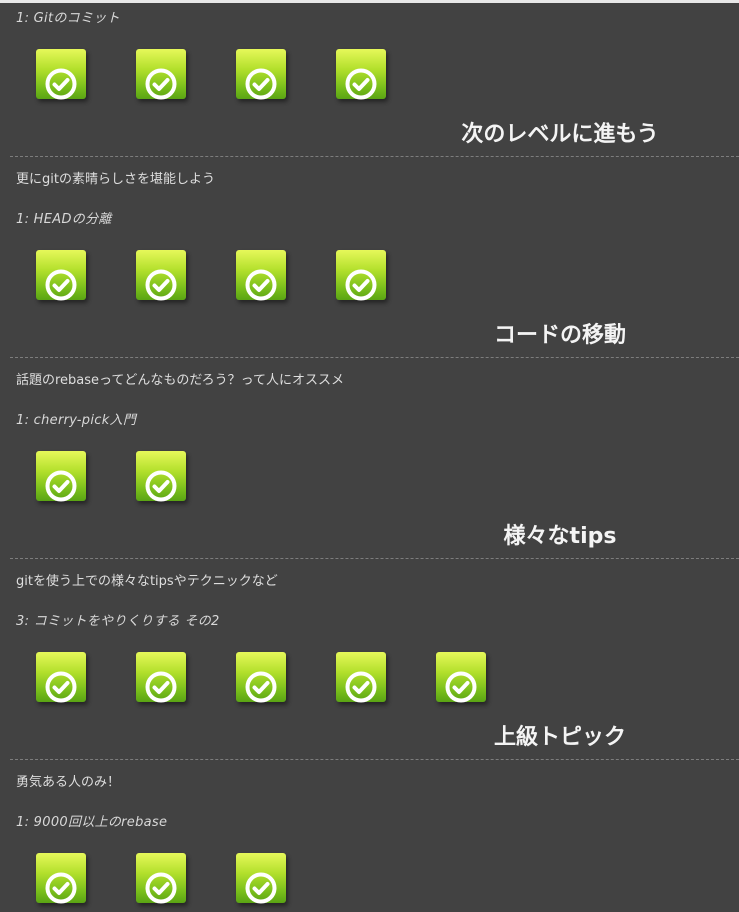 The image size is (739, 912). I want to click on section-description: 更にgitの素晴らしさを堪能しよう, so click(115, 179).